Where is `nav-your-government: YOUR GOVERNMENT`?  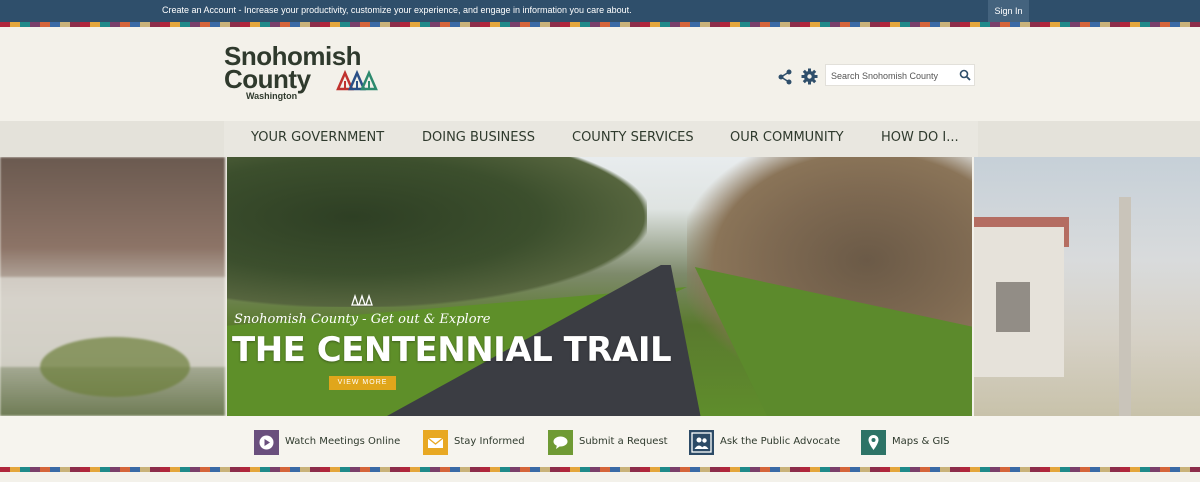 nav-your-government: YOUR GOVERNMENT is located at coordinates (317, 139).